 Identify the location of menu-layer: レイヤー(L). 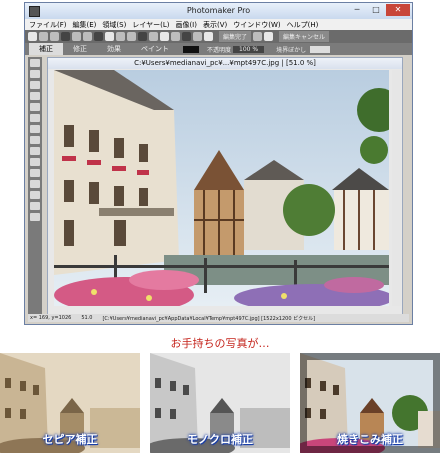
(150, 25).